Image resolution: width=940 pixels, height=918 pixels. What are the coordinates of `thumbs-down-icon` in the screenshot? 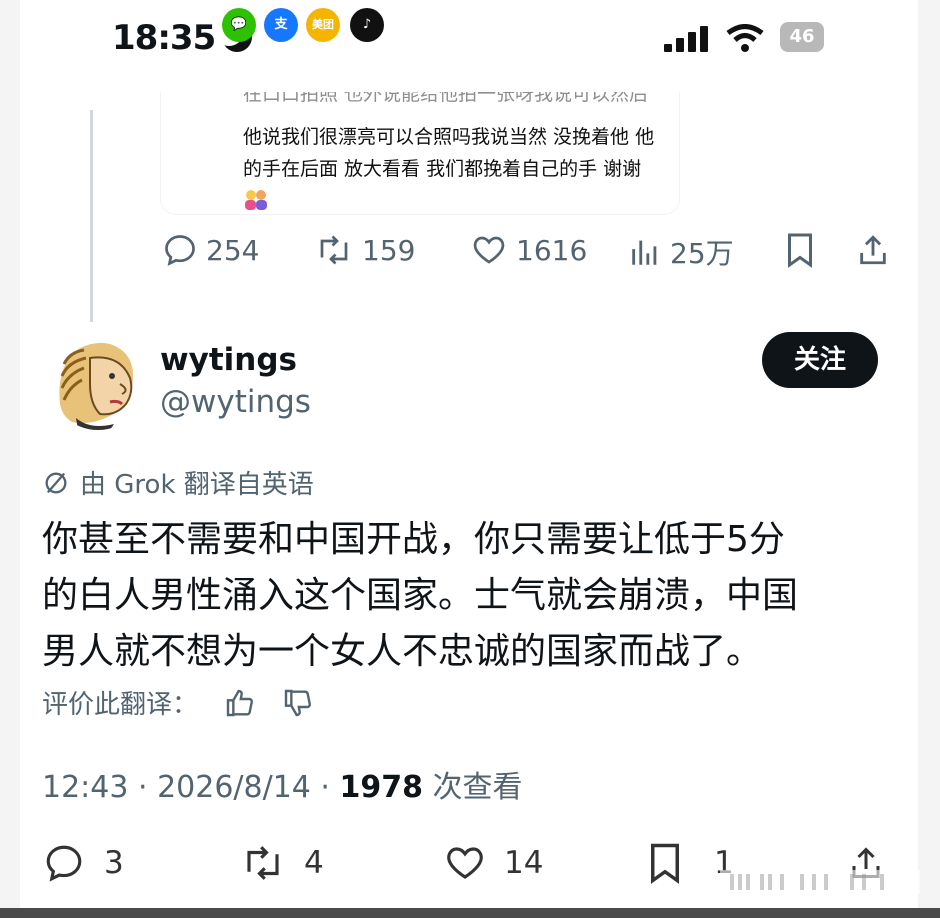 It's located at (298, 703).